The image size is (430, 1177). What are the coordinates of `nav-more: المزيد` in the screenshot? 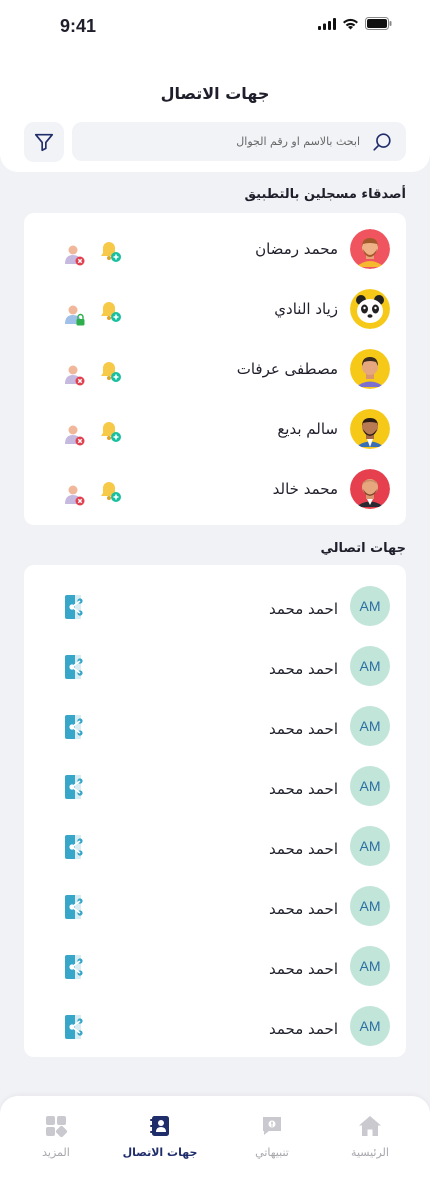 It's located at (56, 1136).